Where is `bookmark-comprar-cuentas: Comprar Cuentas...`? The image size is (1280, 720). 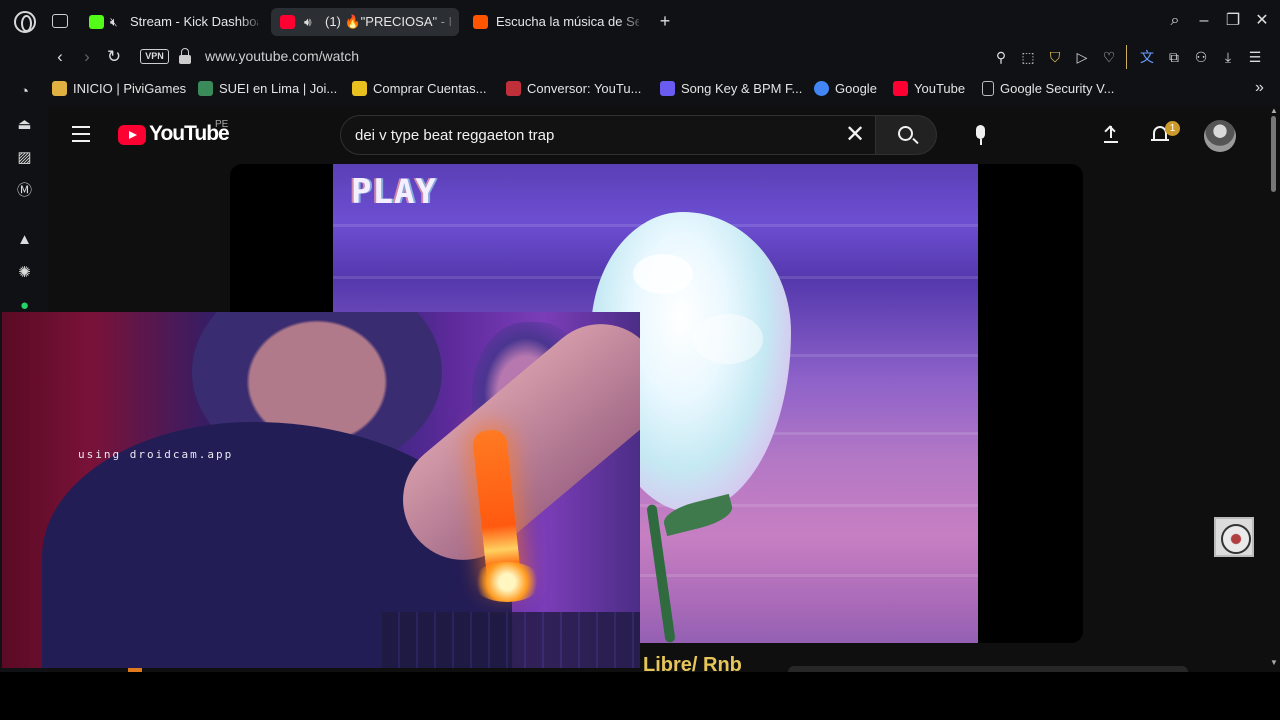
bookmark-comprar-cuentas: Comprar Cuentas... is located at coordinates (419, 89).